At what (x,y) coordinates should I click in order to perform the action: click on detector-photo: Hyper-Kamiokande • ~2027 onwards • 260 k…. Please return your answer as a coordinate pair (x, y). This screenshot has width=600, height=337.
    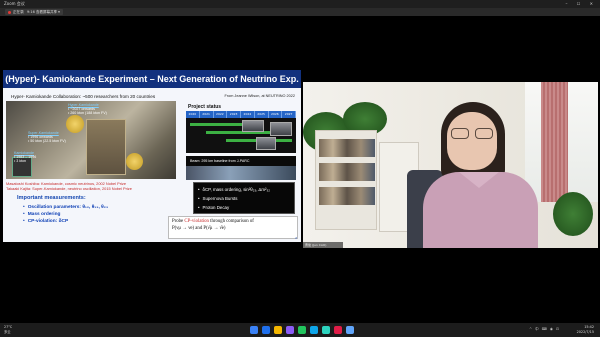
    Looking at the image, I should click on (91, 140).